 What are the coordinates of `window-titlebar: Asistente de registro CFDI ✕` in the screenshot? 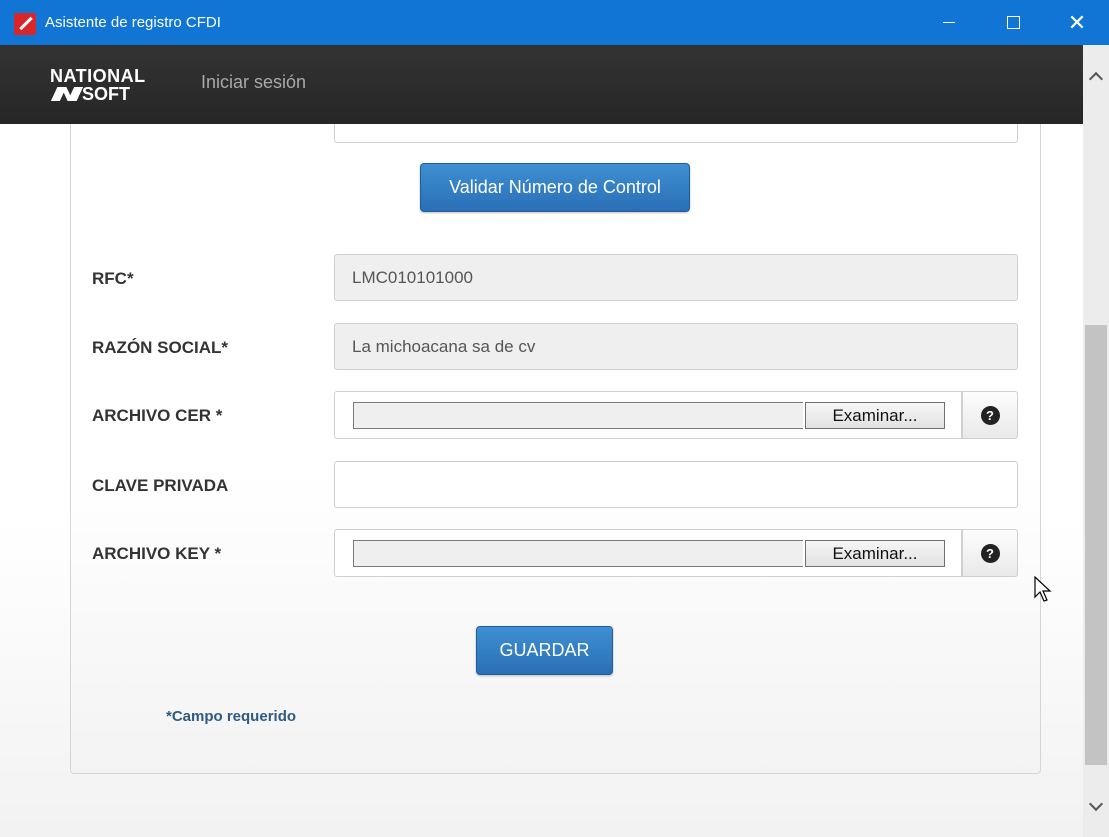 It's located at (554, 22).